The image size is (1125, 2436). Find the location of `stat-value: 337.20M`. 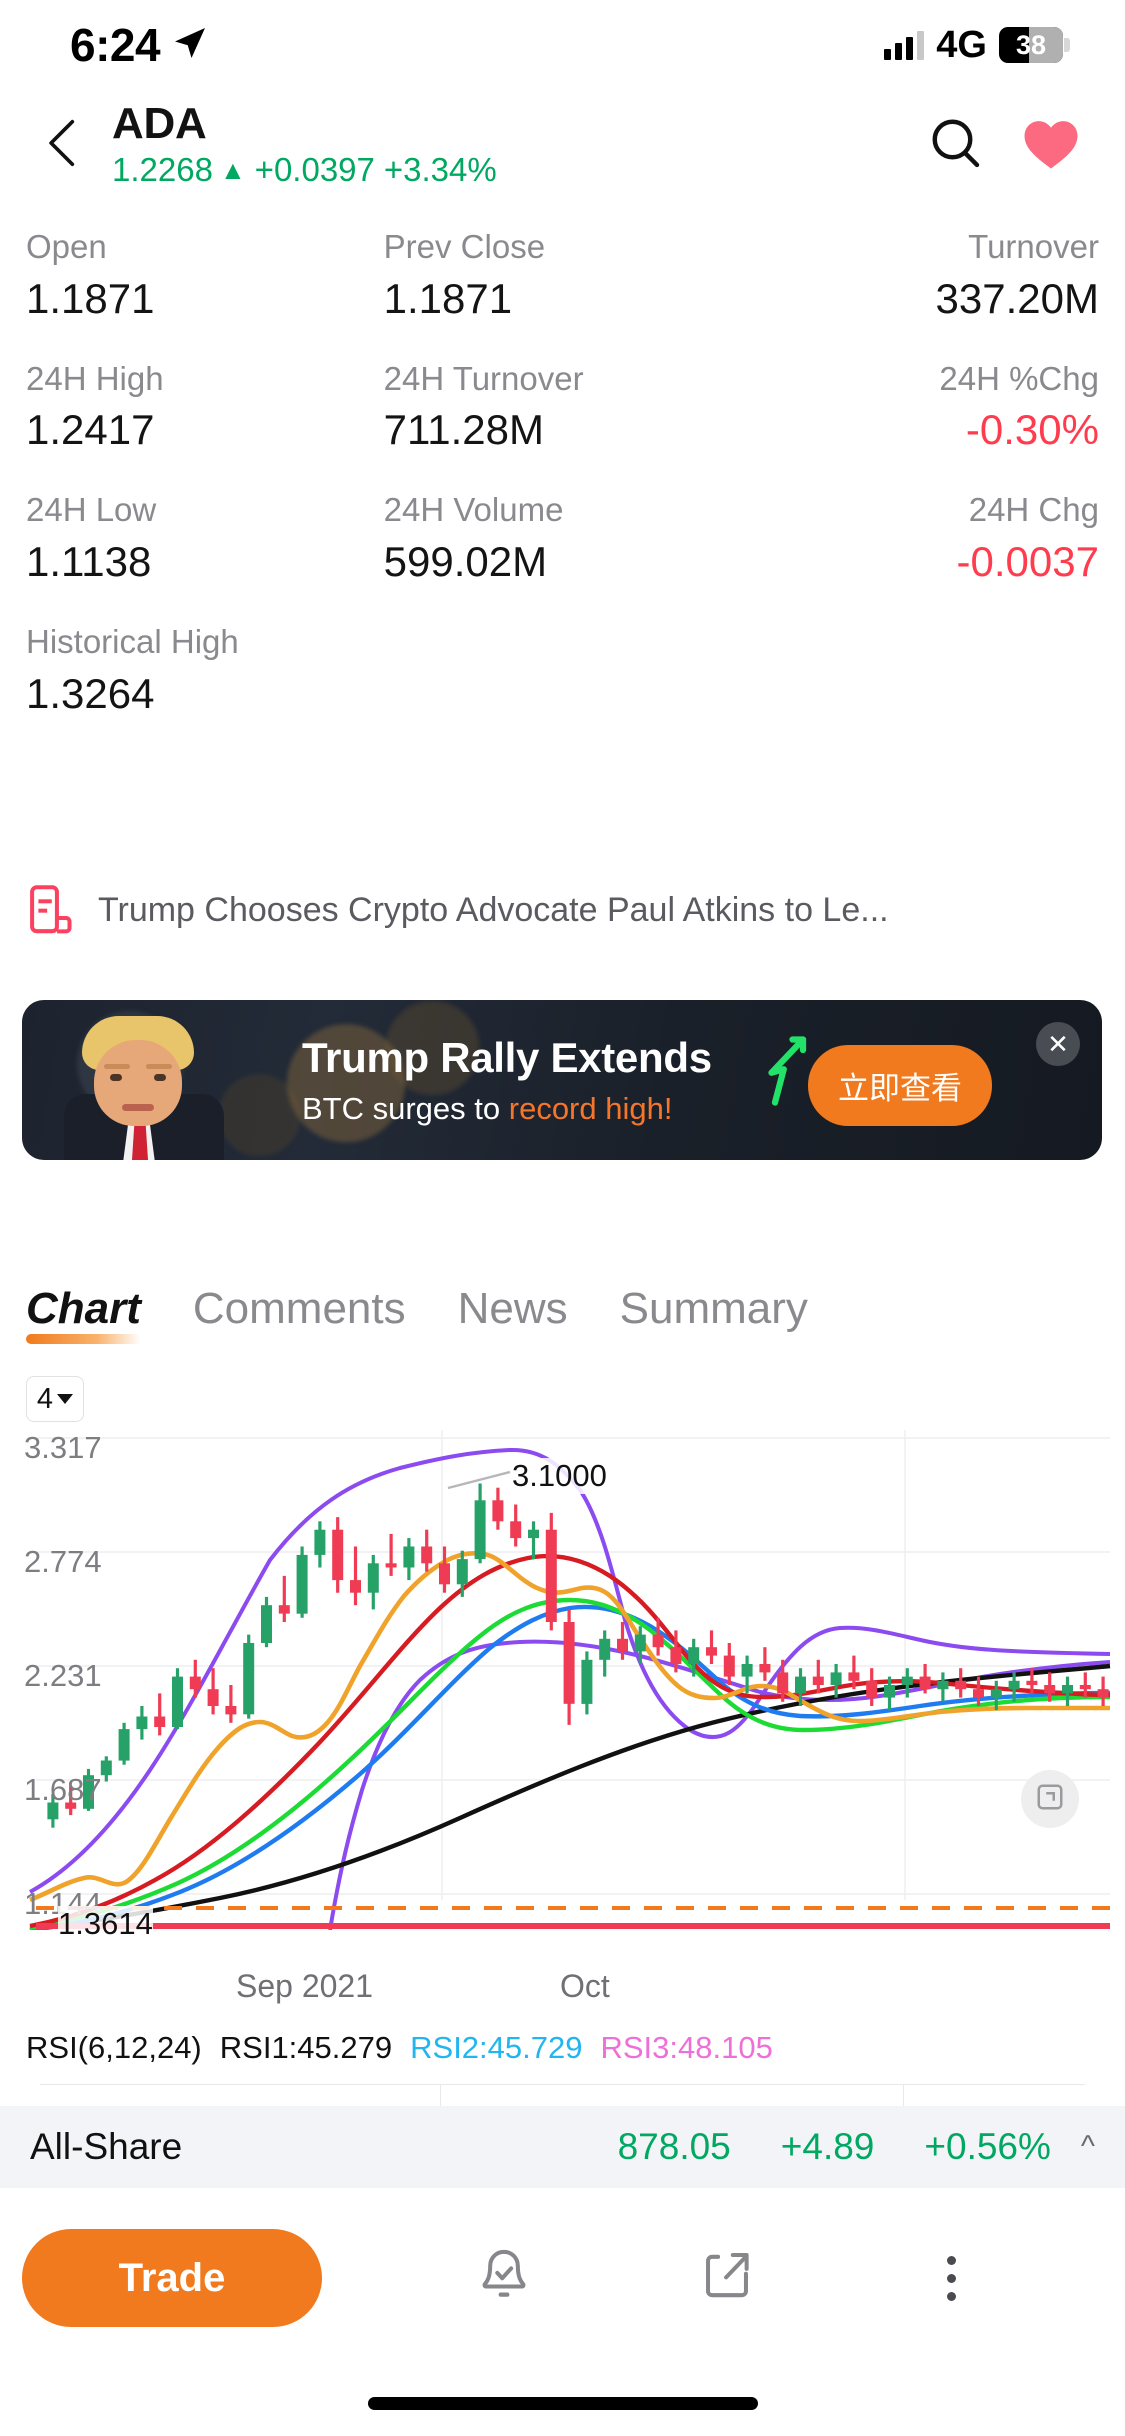

stat-value: 337.20M is located at coordinates (1017, 298).